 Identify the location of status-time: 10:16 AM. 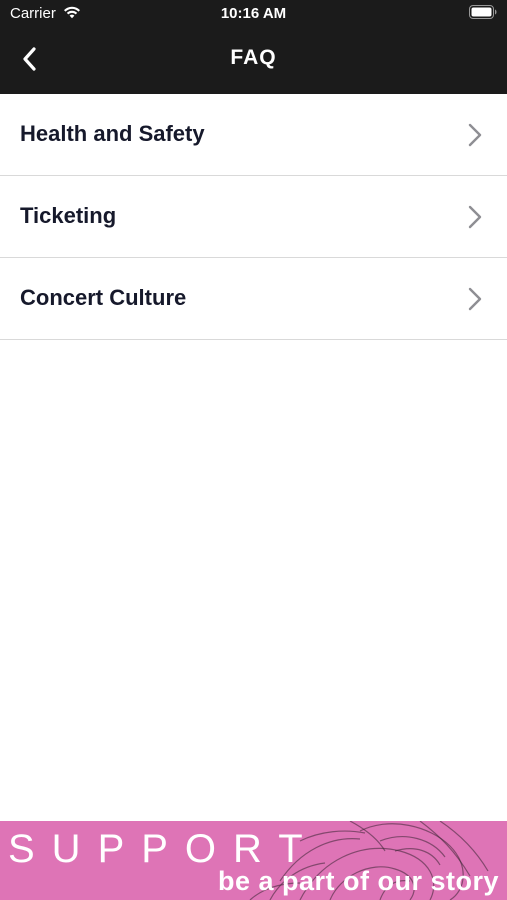
(253, 13).